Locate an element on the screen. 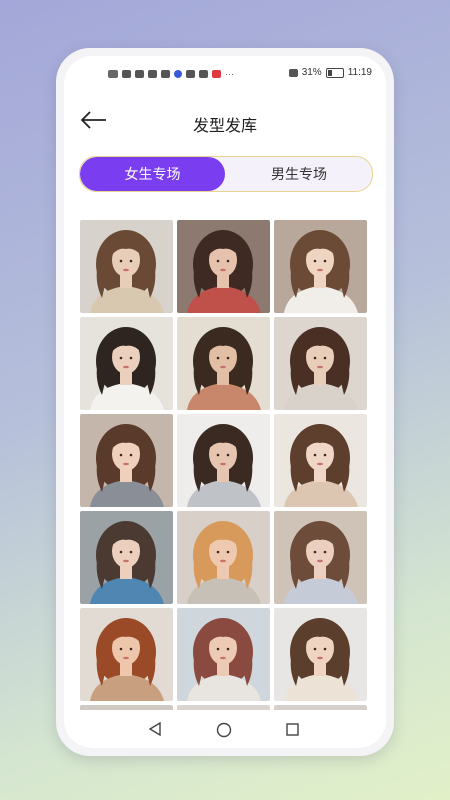 This screenshot has width=450, height=800. system-nav-bar is located at coordinates (225, 729).